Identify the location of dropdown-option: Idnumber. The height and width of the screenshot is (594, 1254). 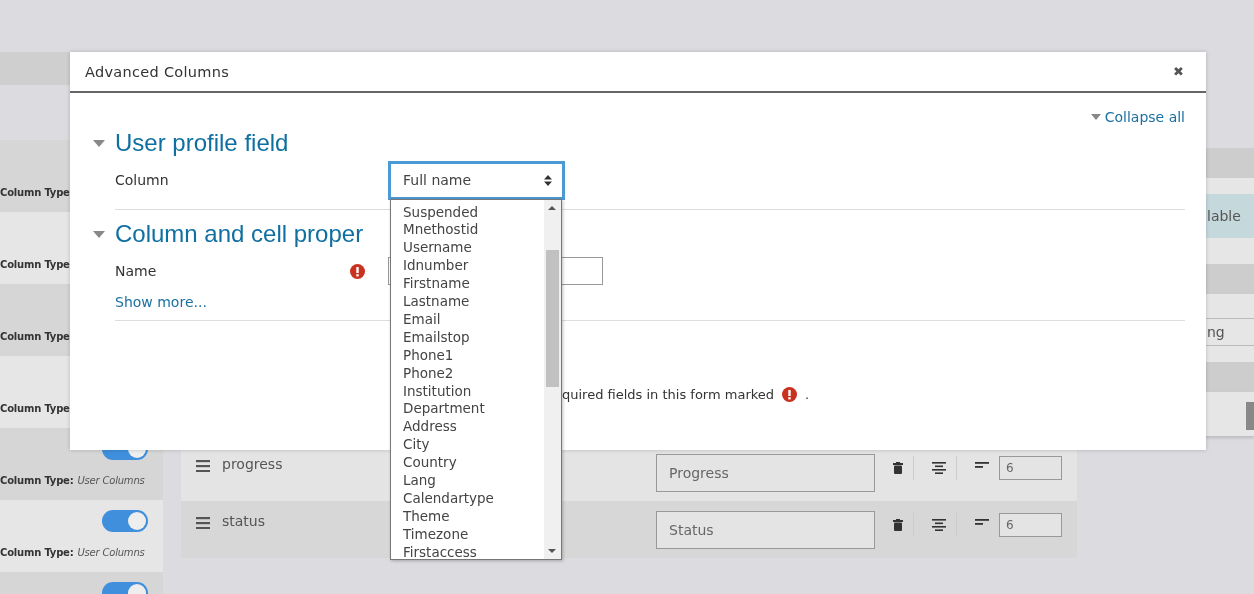
(473, 266).